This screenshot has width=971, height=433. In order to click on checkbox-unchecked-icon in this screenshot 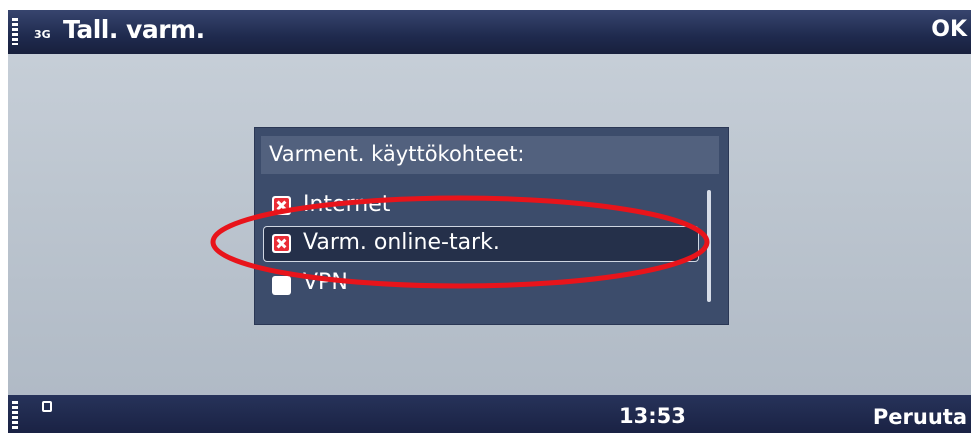, I will do `click(281, 285)`.